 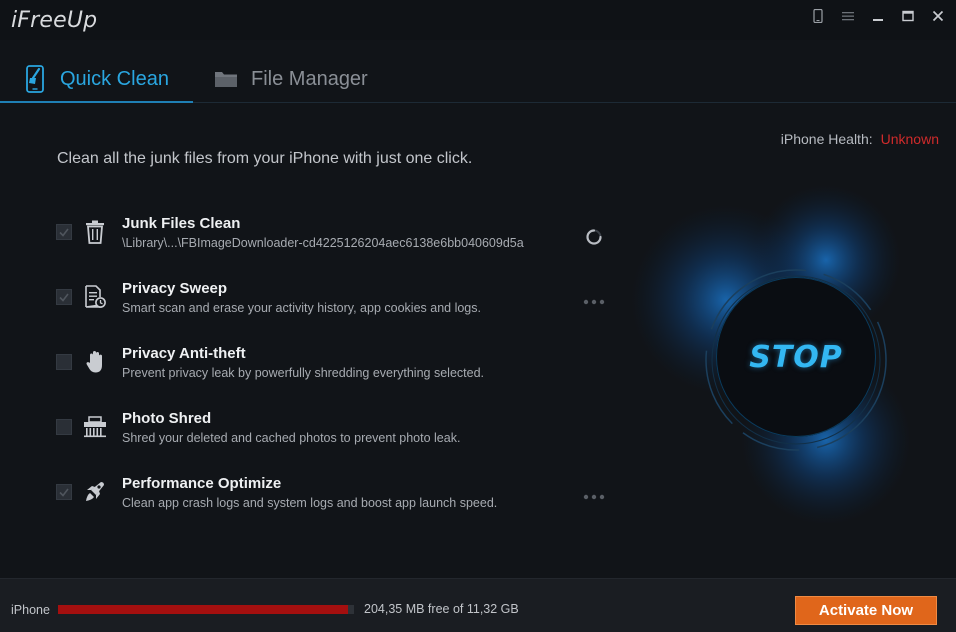 What do you see at coordinates (478, 20) in the screenshot?
I see `title-bar: iFreeUp` at bounding box center [478, 20].